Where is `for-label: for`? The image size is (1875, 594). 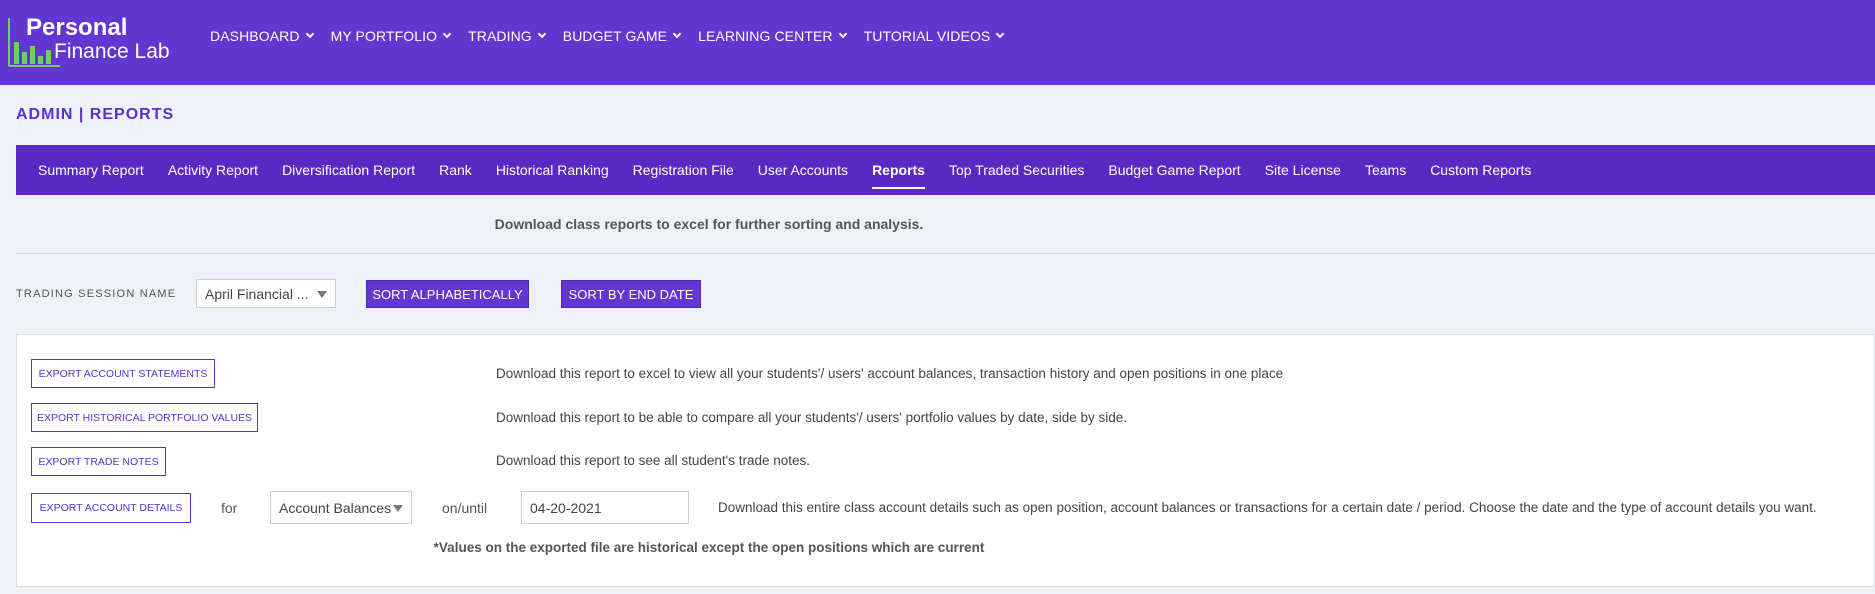
for-label: for is located at coordinates (229, 508).